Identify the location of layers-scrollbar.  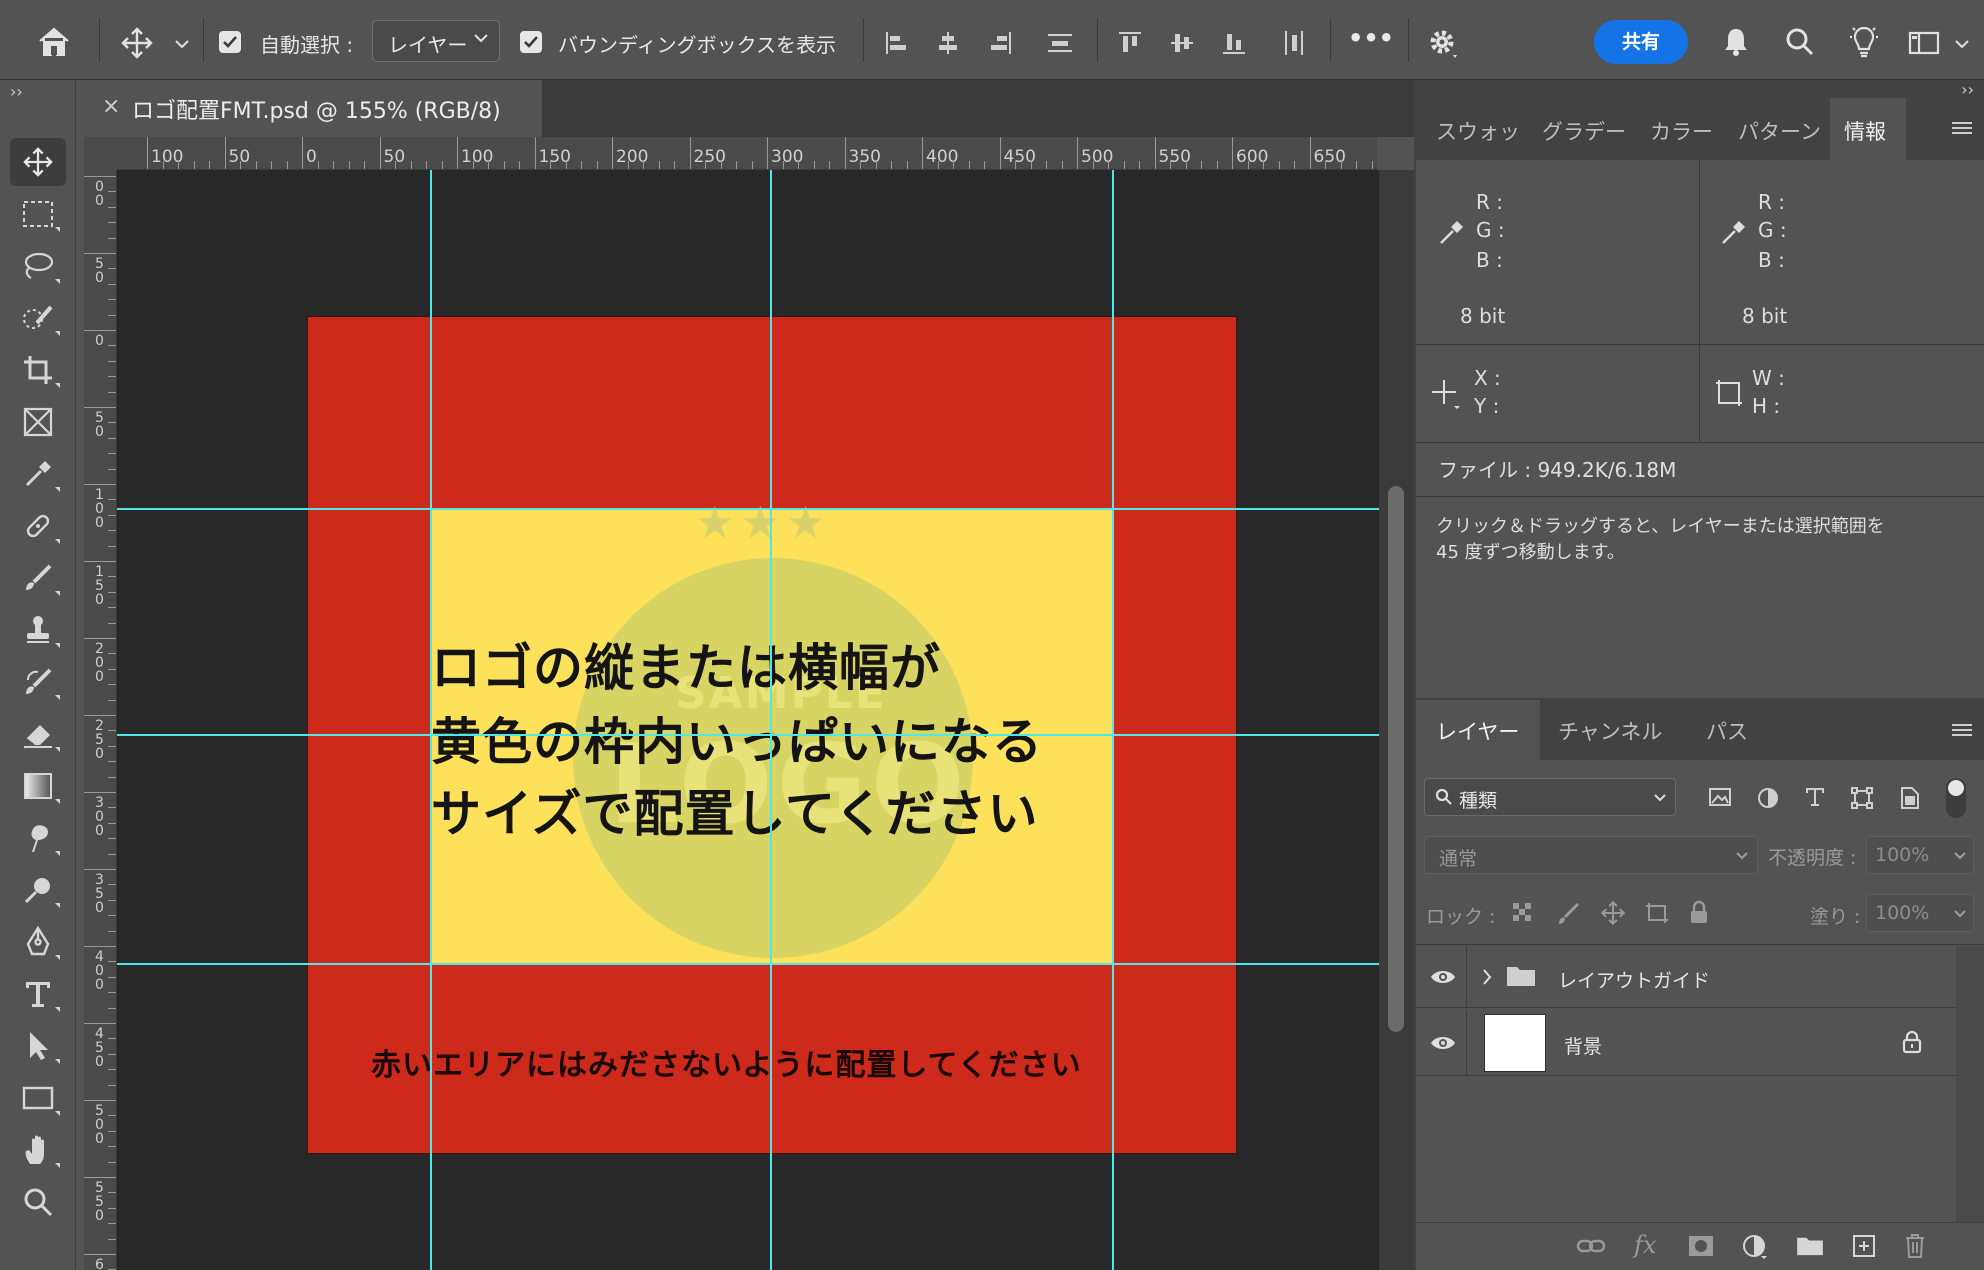
(1970, 1084).